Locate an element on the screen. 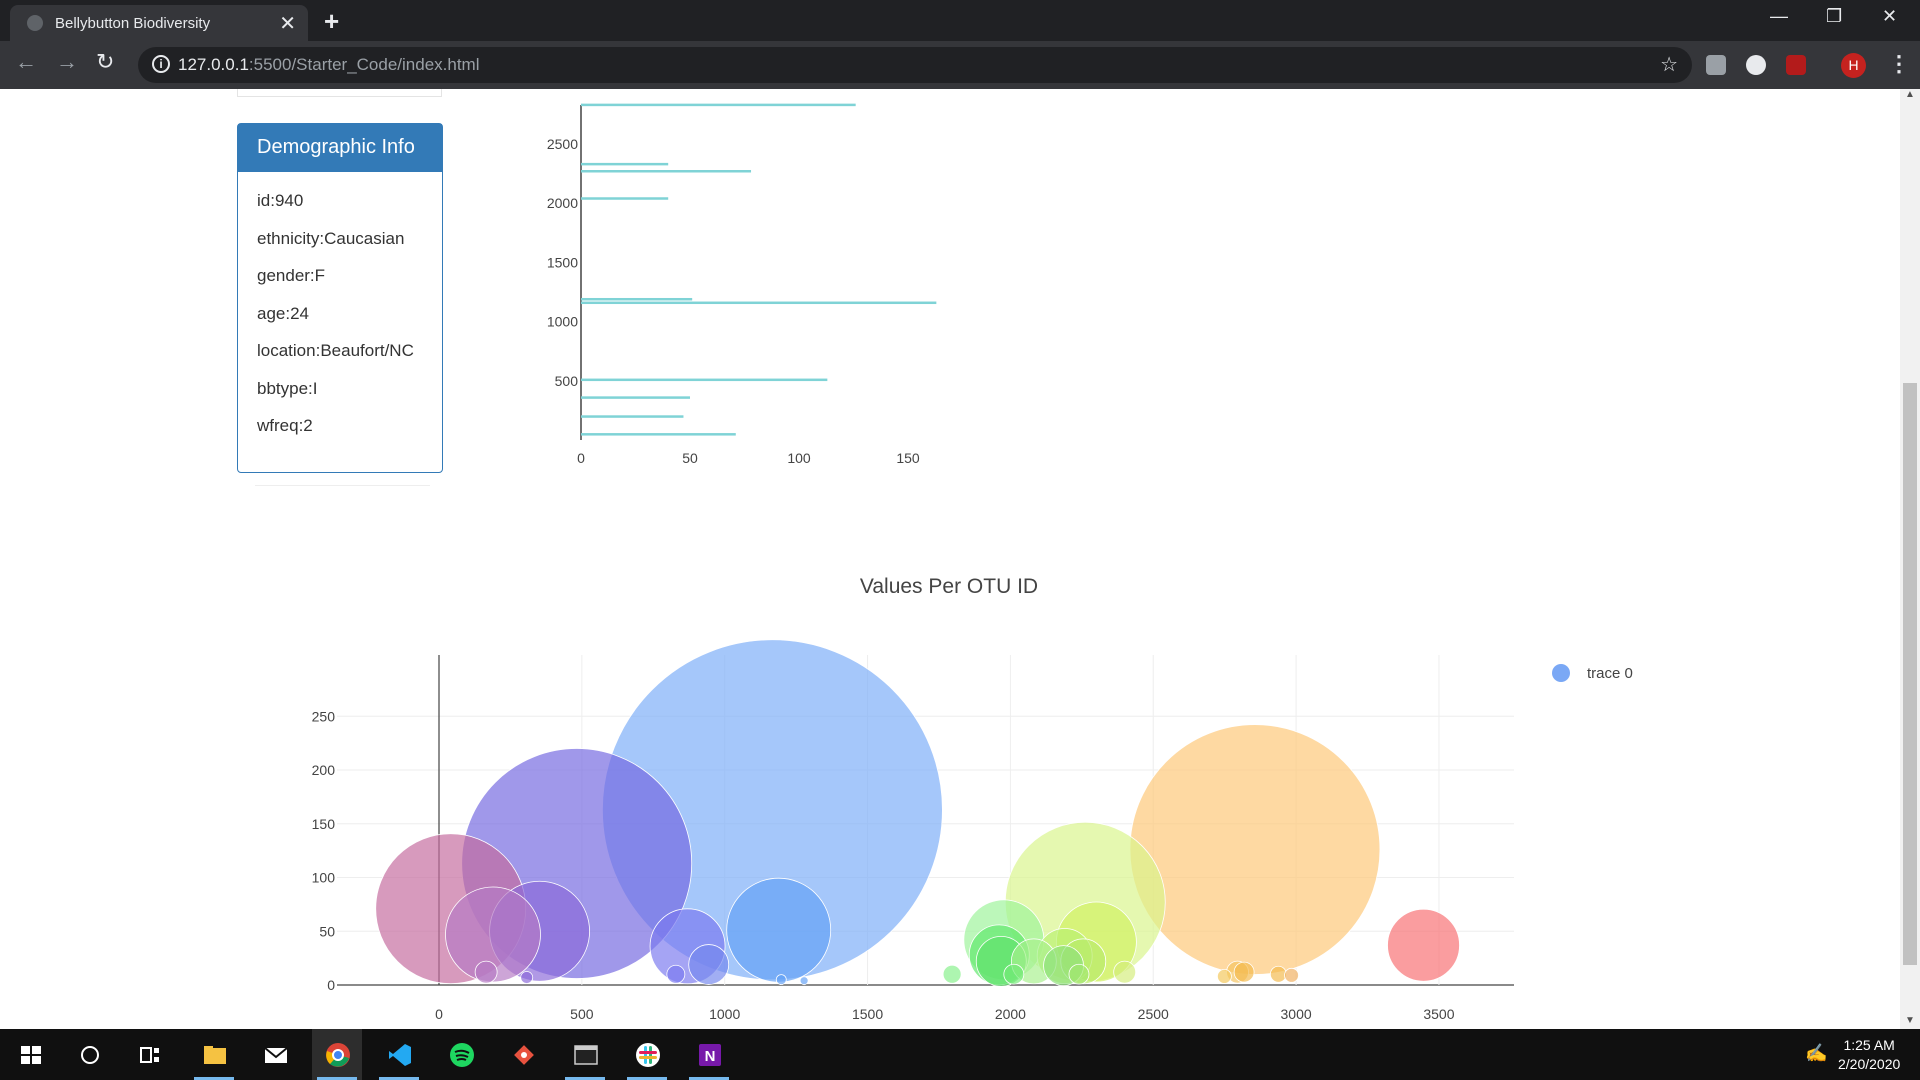  close-tab-icon: ✕ is located at coordinates (287, 23).